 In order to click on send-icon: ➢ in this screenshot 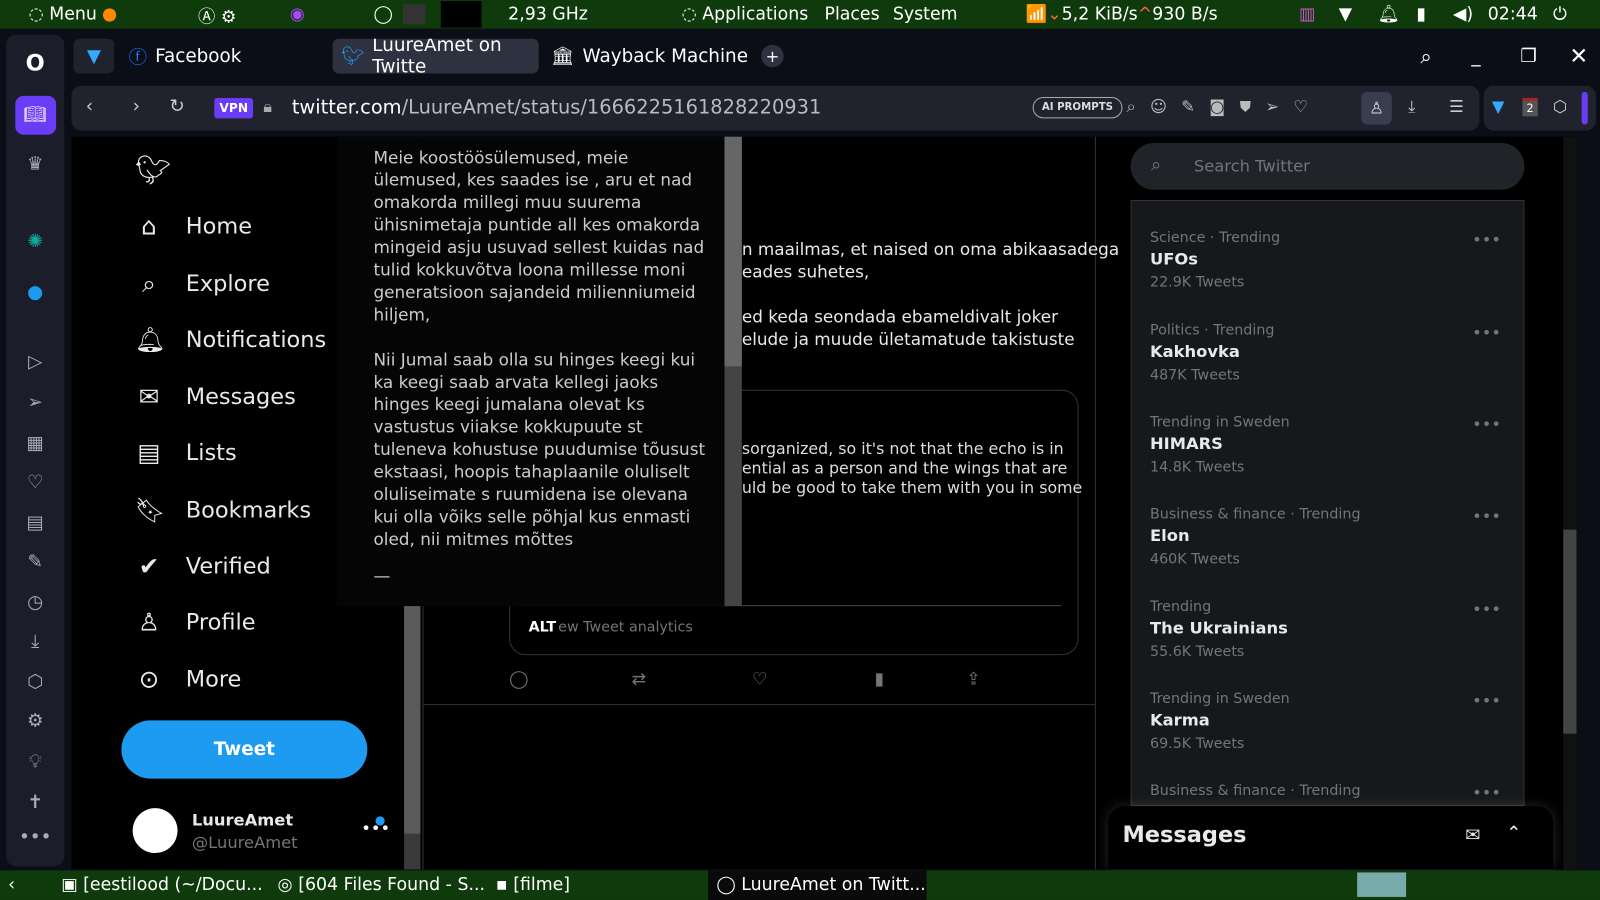, I will do `click(35, 402)`.